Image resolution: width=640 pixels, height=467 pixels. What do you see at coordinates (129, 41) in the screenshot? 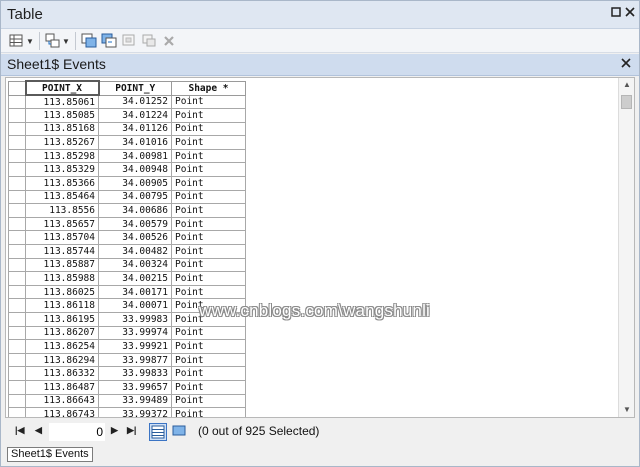
I see `clear-selection-button` at bounding box center [129, 41].